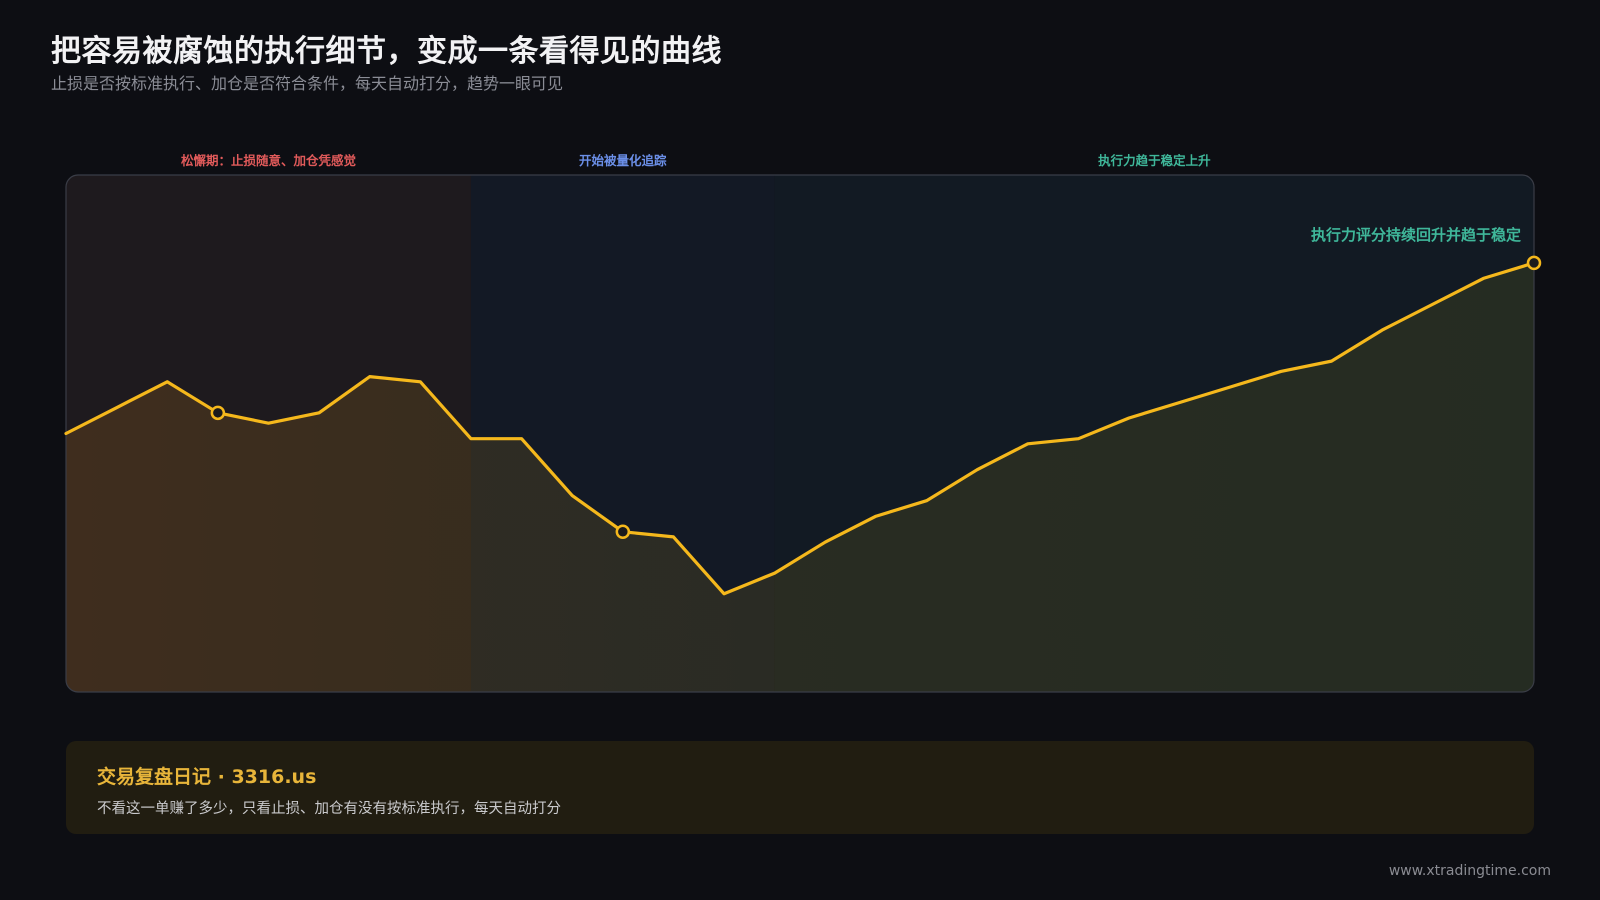 The width and height of the screenshot is (1600, 900). What do you see at coordinates (207, 777) in the screenshot?
I see `footer-title: 交易复盘日记 · 3316.us` at bounding box center [207, 777].